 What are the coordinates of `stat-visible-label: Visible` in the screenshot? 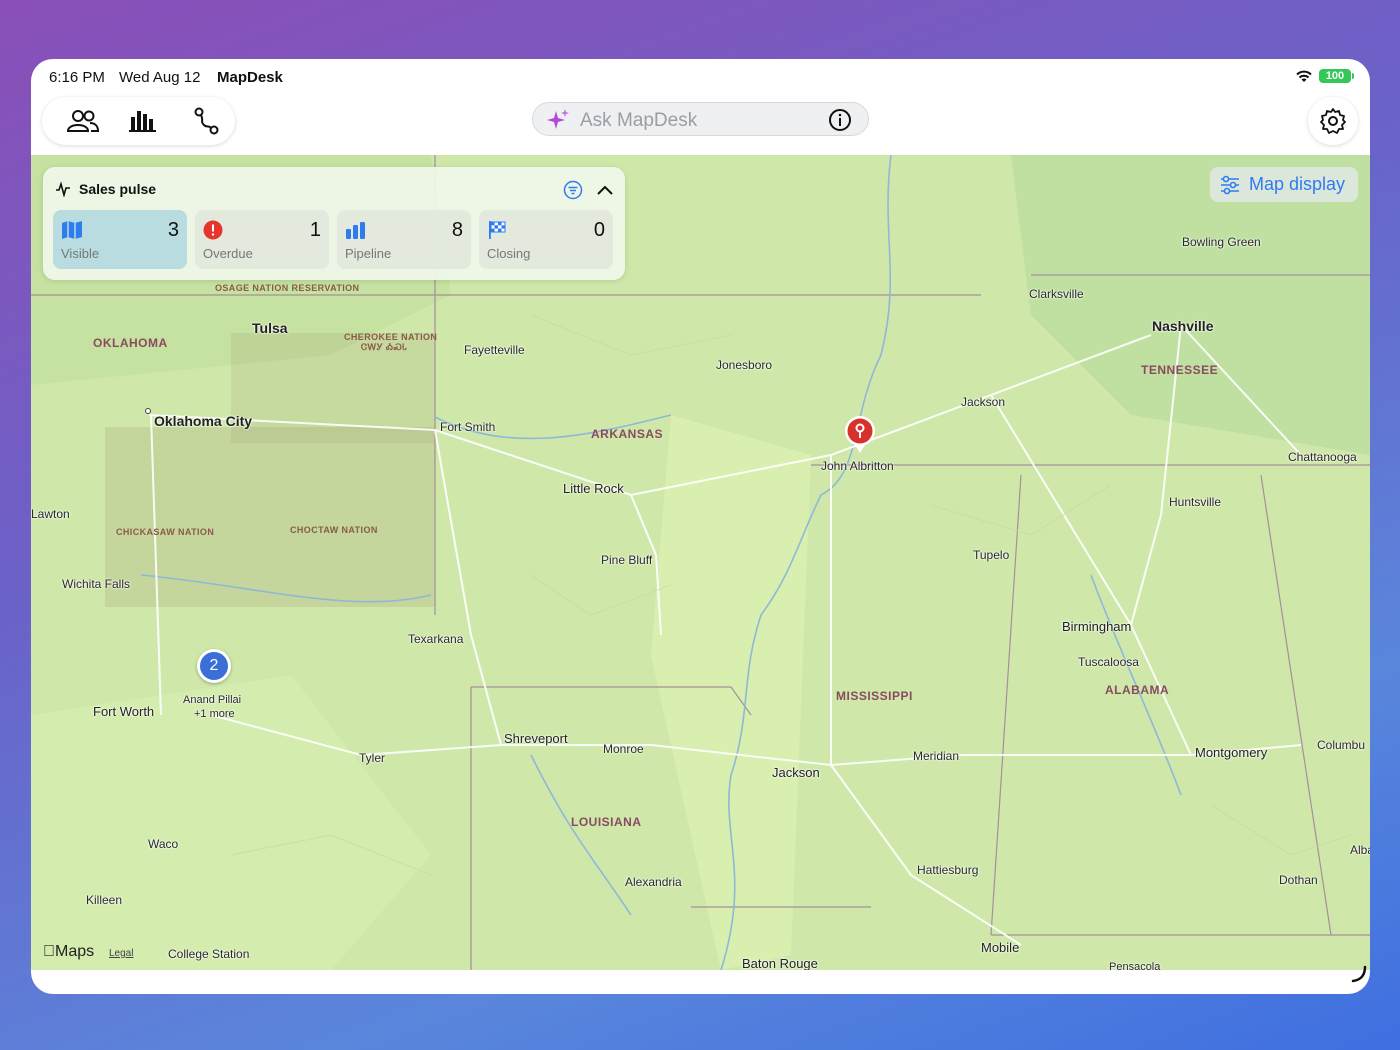 It's located at (80, 253).